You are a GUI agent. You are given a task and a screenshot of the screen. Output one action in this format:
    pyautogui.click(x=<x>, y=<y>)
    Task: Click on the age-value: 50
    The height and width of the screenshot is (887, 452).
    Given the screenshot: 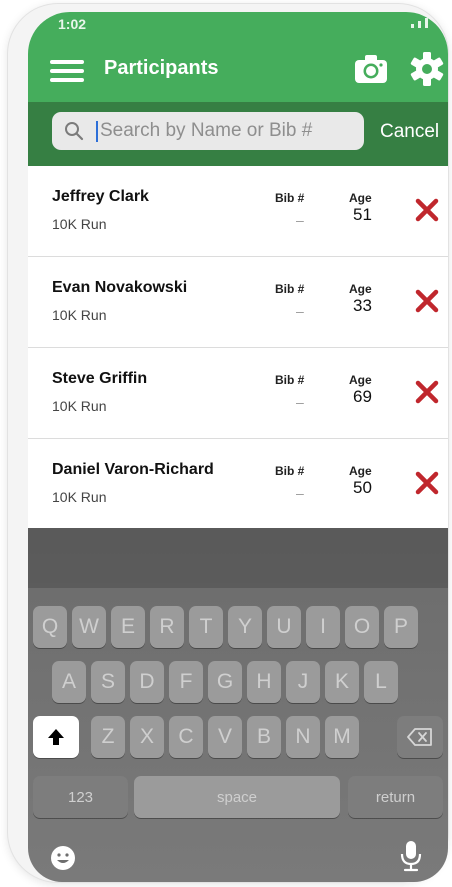 What is the action you would take?
    pyautogui.click(x=362, y=487)
    